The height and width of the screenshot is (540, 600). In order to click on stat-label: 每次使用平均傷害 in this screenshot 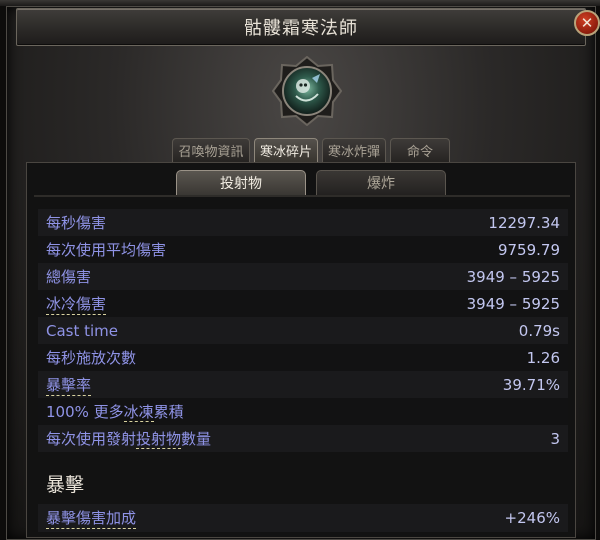, I will do `click(106, 250)`.